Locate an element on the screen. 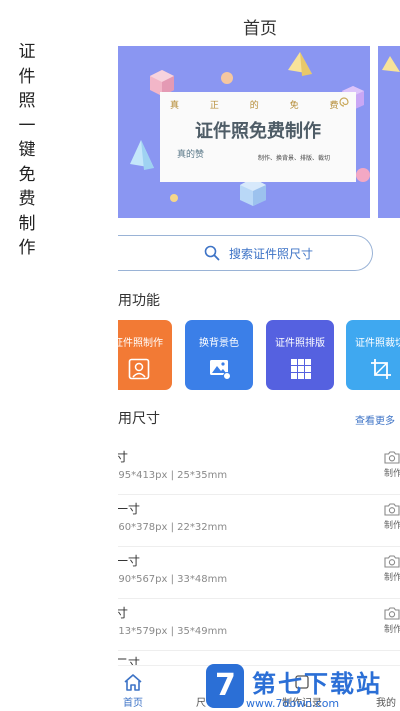 Image resolution: width=400 pixels, height=711 pixels. banner-next-slide is located at coordinates (389, 132).